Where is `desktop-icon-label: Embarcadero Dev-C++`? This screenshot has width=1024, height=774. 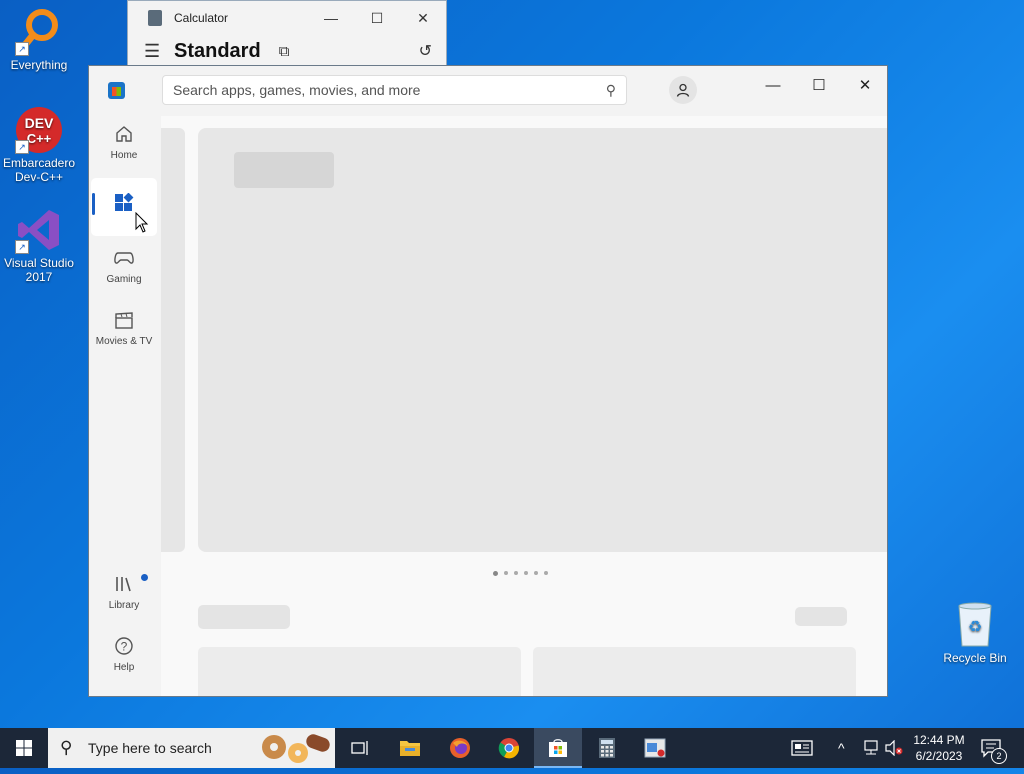 desktop-icon-label: Embarcadero Dev-C++ is located at coordinates (39, 170).